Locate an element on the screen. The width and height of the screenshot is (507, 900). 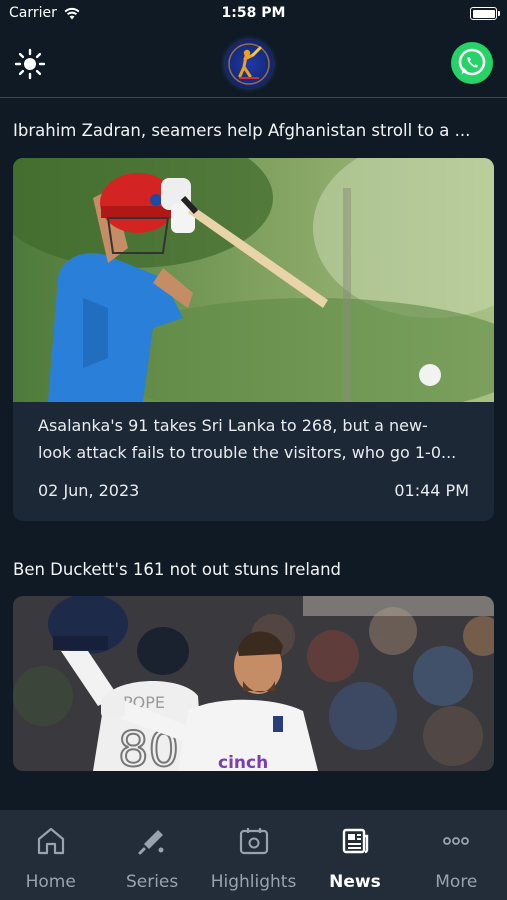
tab-label: Series is located at coordinates (152, 882).